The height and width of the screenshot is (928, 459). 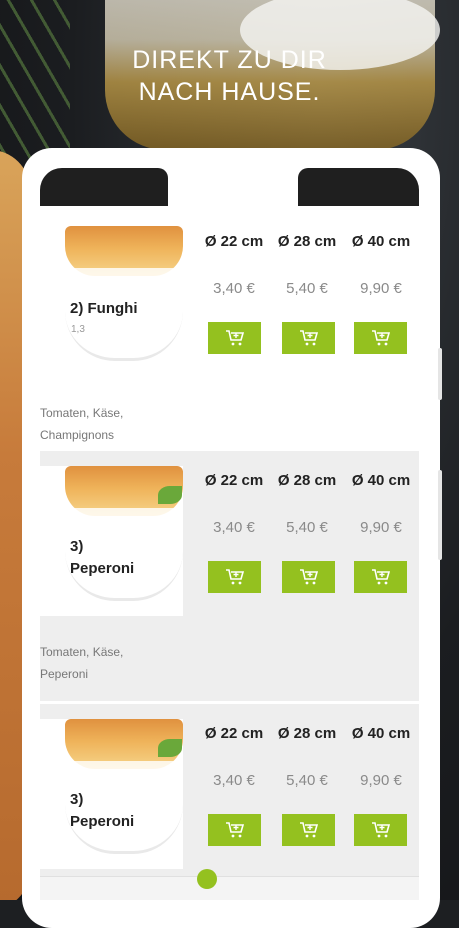 I want to click on product-description: Tomaten, Käse, Champignons, so click(x=82, y=424).